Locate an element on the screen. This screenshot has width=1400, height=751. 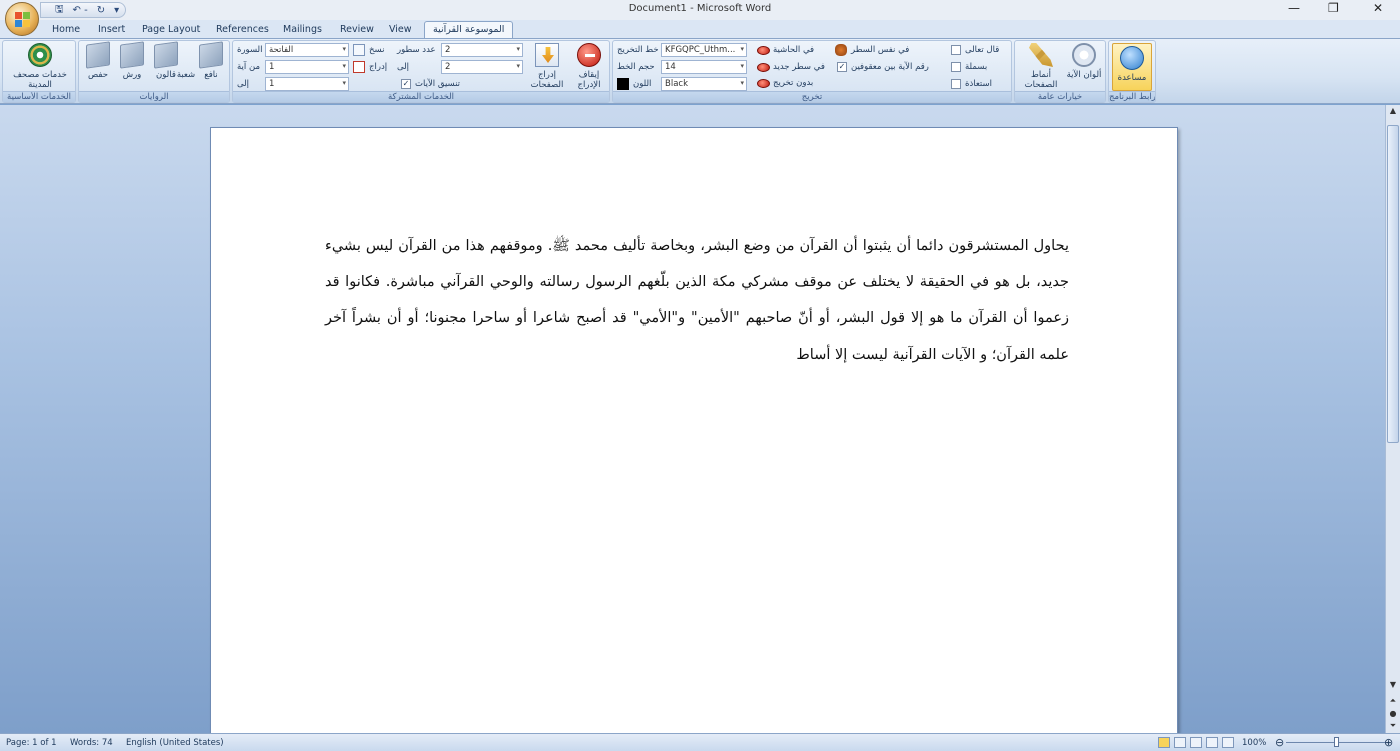
from-verse-select: 1 is located at coordinates (307, 67).